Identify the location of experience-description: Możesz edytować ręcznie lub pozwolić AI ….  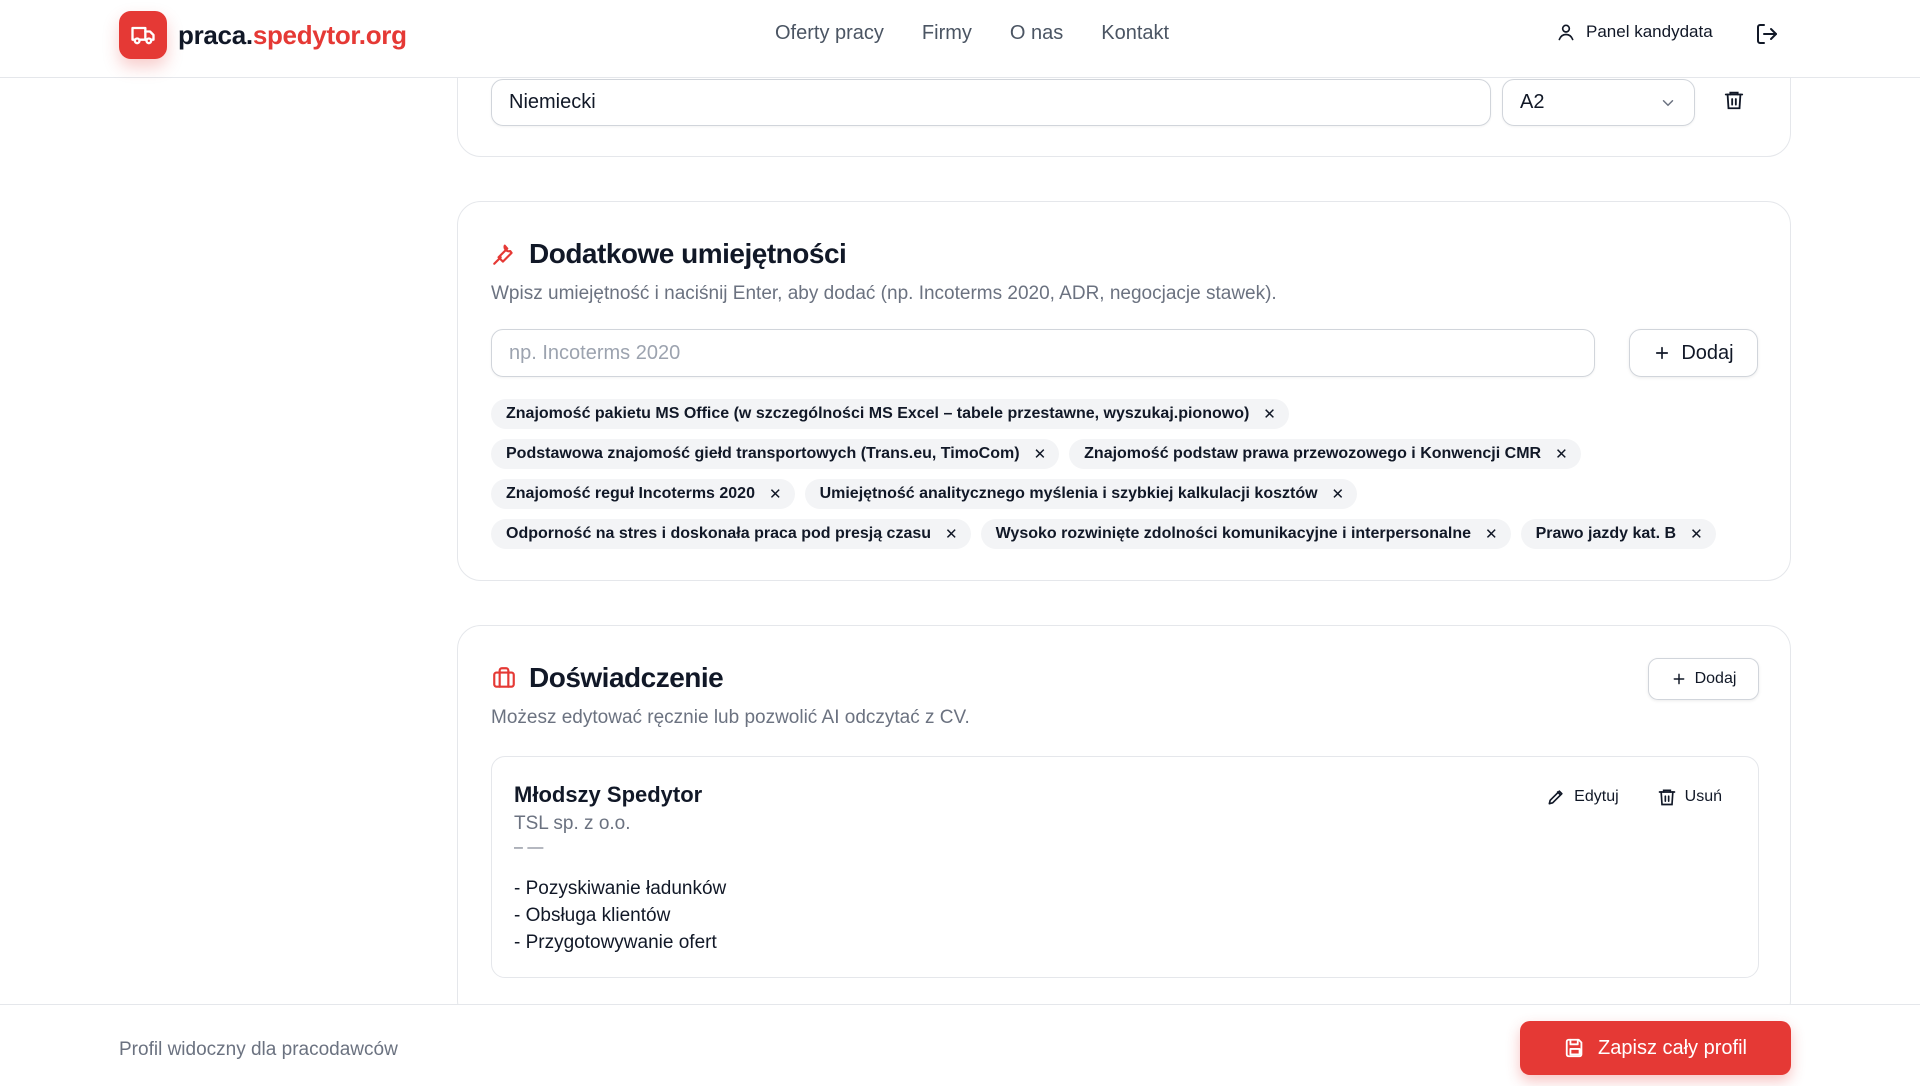
(730, 717).